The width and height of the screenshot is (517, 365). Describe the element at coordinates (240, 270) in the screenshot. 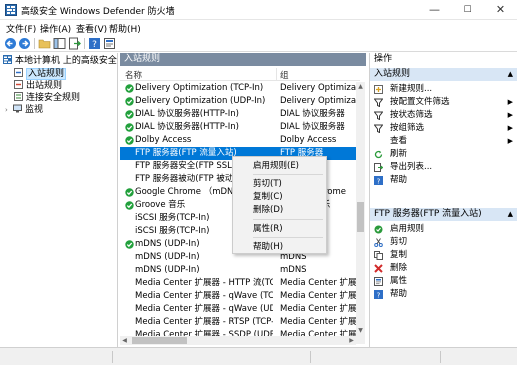

I see `rule-row: mDNS (UDP-In) mDNS` at that location.